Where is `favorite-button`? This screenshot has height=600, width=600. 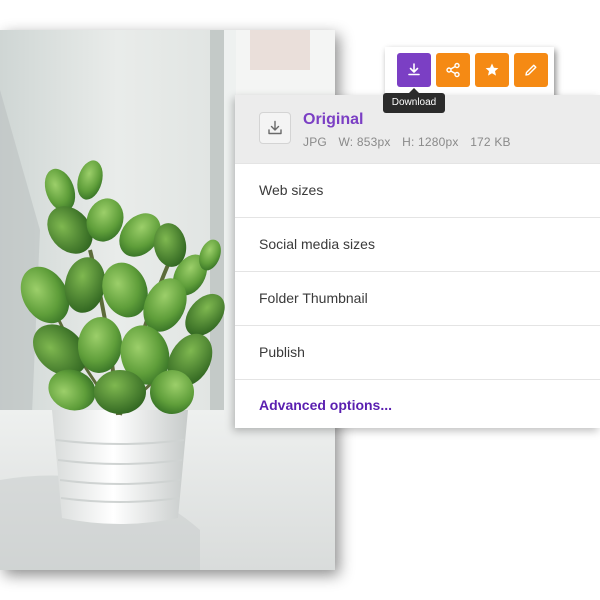
favorite-button is located at coordinates (492, 70).